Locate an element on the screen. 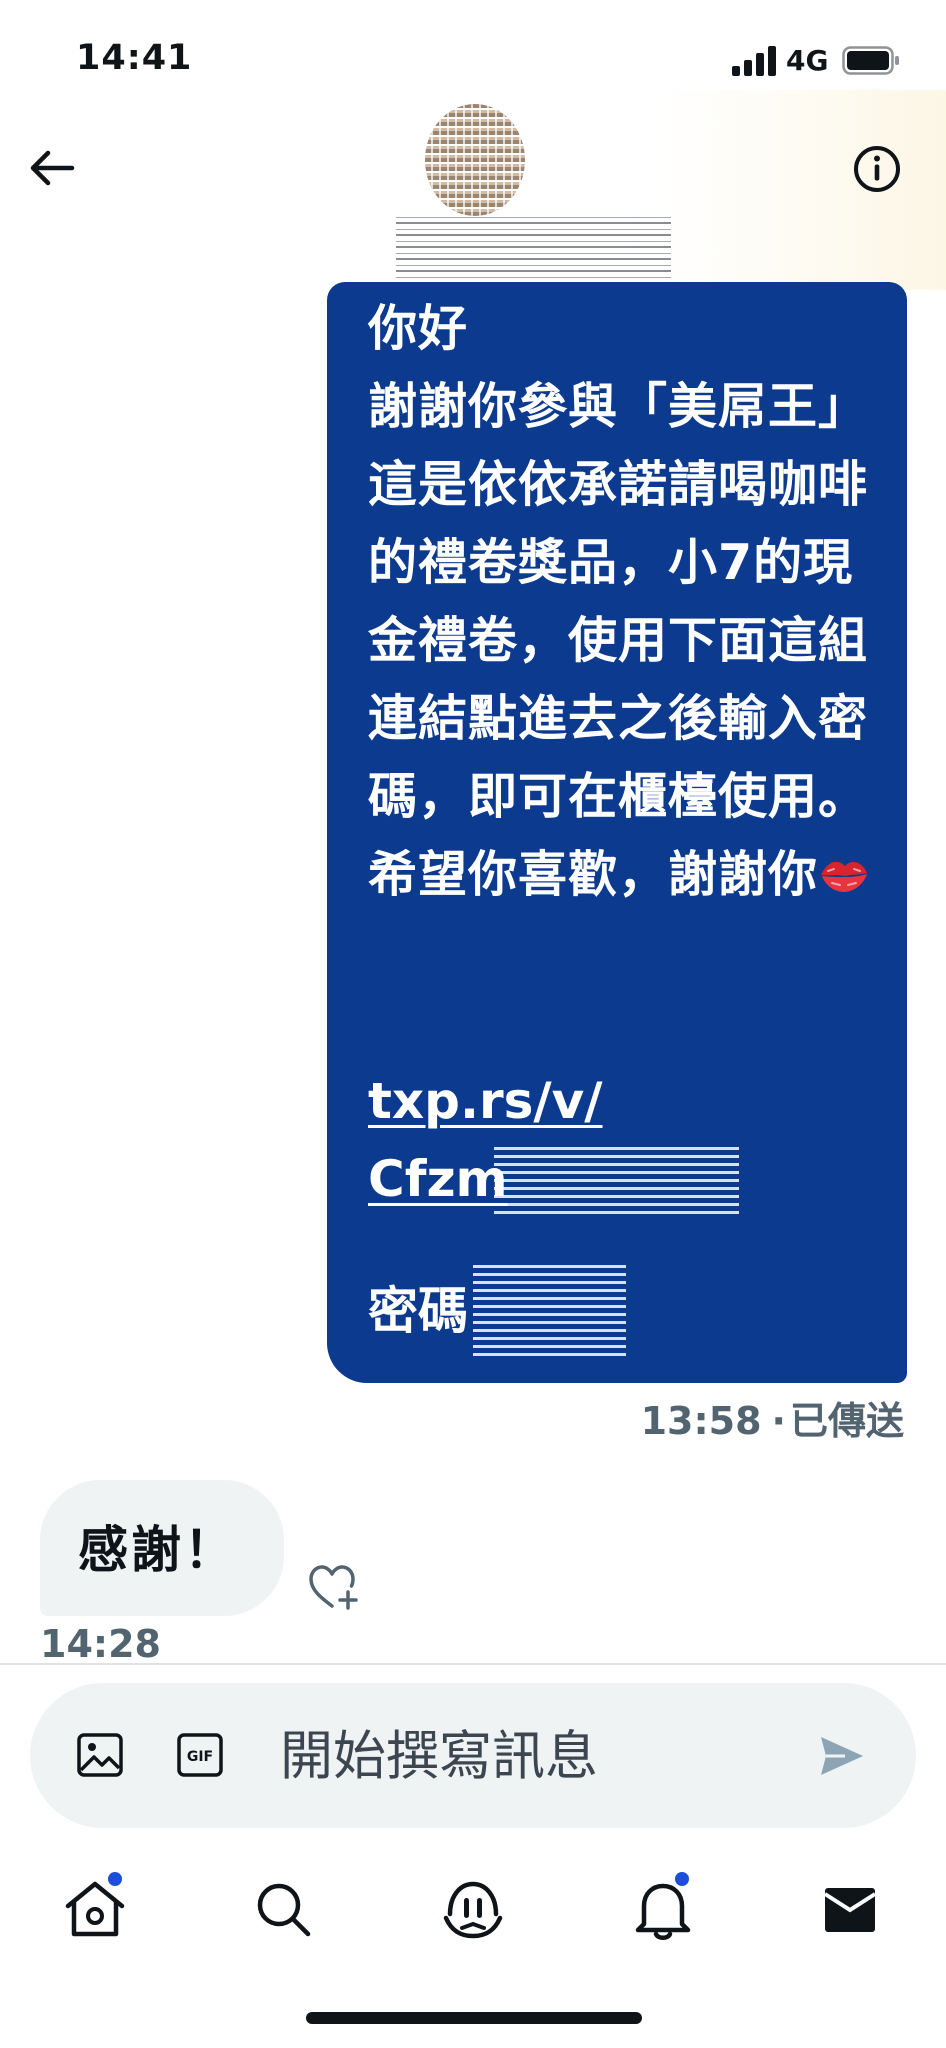 The image size is (946, 2048). kiss-mark-icon is located at coordinates (844, 876).